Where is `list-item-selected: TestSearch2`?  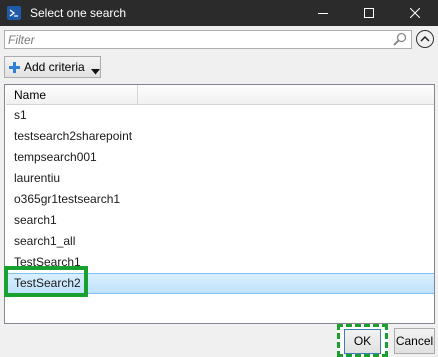 list-item-selected: TestSearch2 is located at coordinates (220, 283).